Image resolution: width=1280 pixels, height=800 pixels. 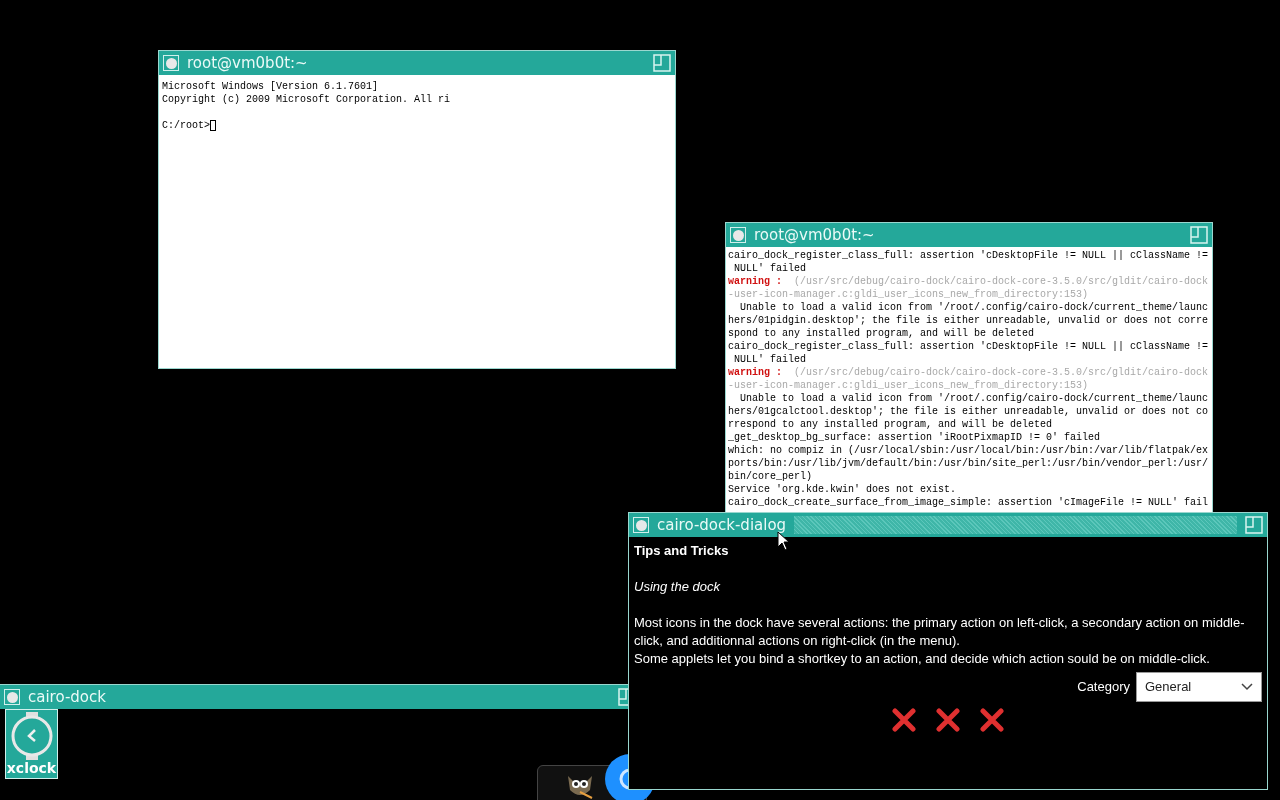 I want to click on terminal-line: hers/01gcalctool.desktop'; the file is either unreadable, unvalid or does not co, so click(x=968, y=411).